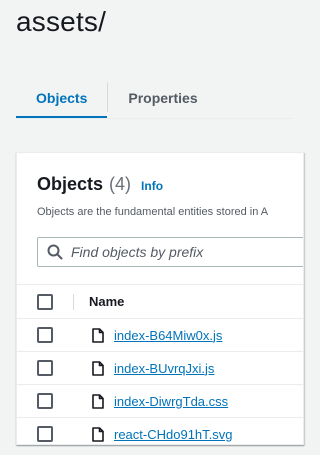 Image resolution: width=320 pixels, height=455 pixels. What do you see at coordinates (168, 335) in the screenshot?
I see `object-name-link: index-B64Miw0x.js` at bounding box center [168, 335].